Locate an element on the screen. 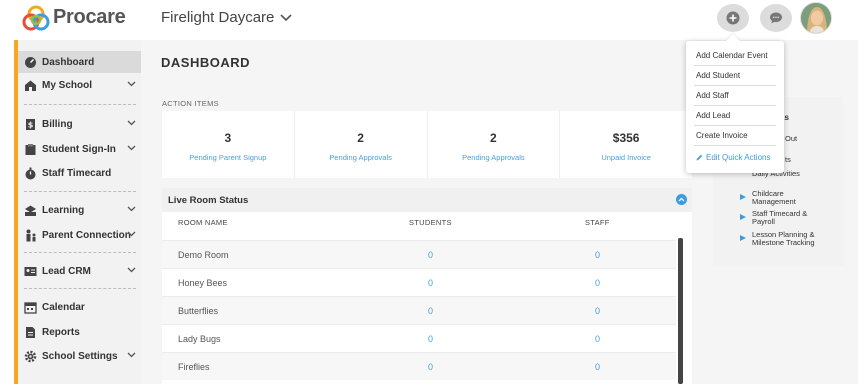 The image size is (858, 384). sidebar-item-label: Student Sign-In is located at coordinates (79, 149).